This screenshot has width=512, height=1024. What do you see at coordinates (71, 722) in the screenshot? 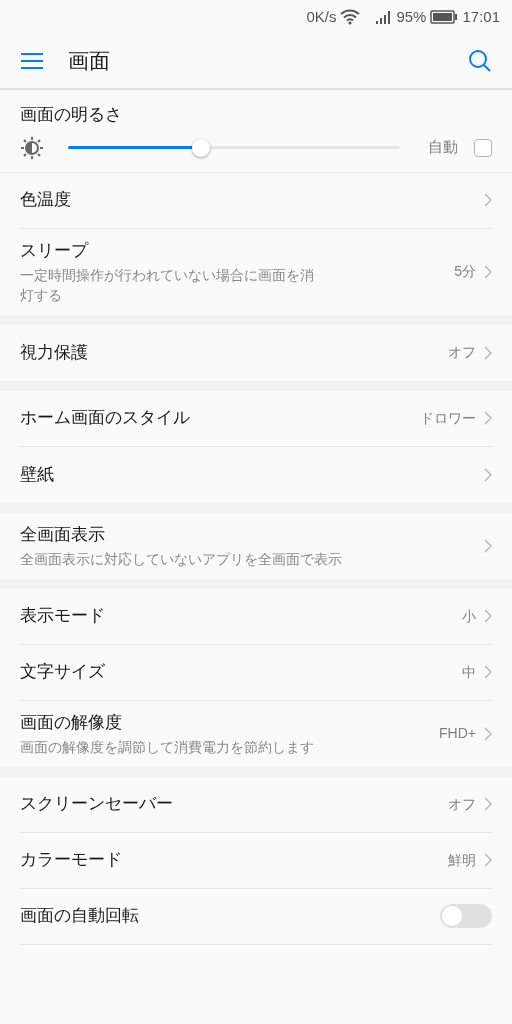
I see `setting-title: 画面の解像度` at bounding box center [71, 722].